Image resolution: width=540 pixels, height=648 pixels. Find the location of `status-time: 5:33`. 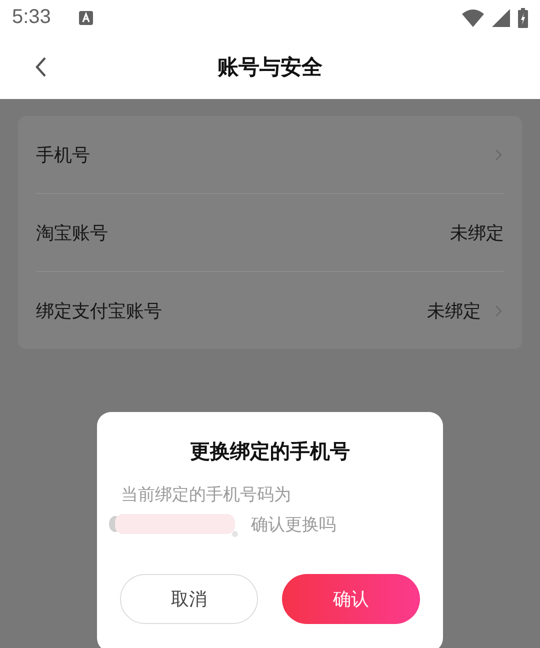

status-time: 5:33 is located at coordinates (31, 17).